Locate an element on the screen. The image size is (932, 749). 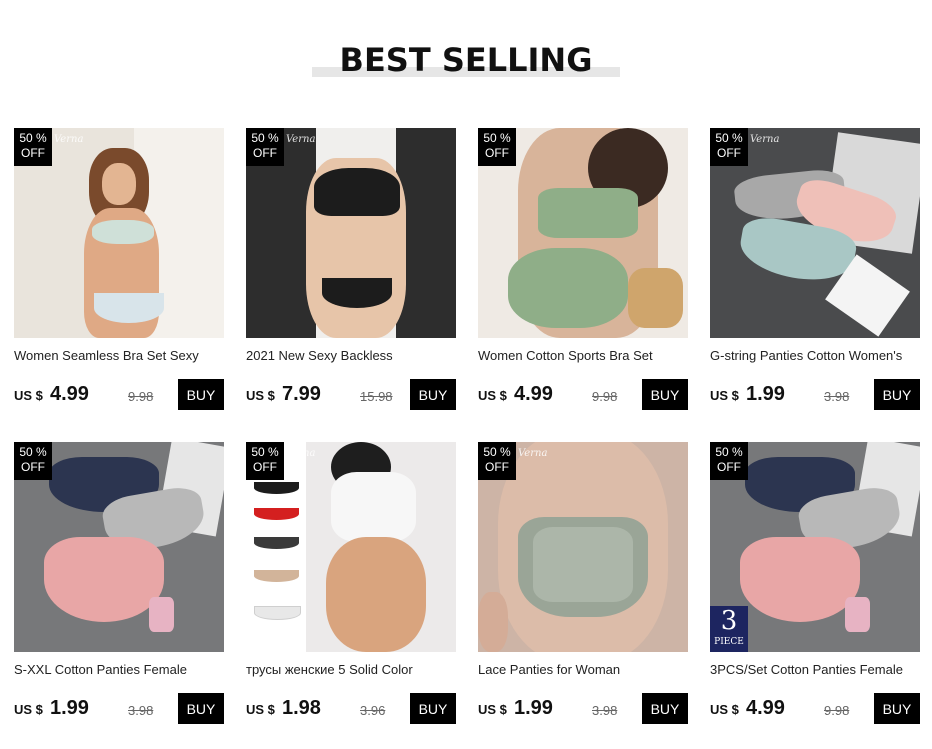
sale-price: 7.99 is located at coordinates (301, 394).